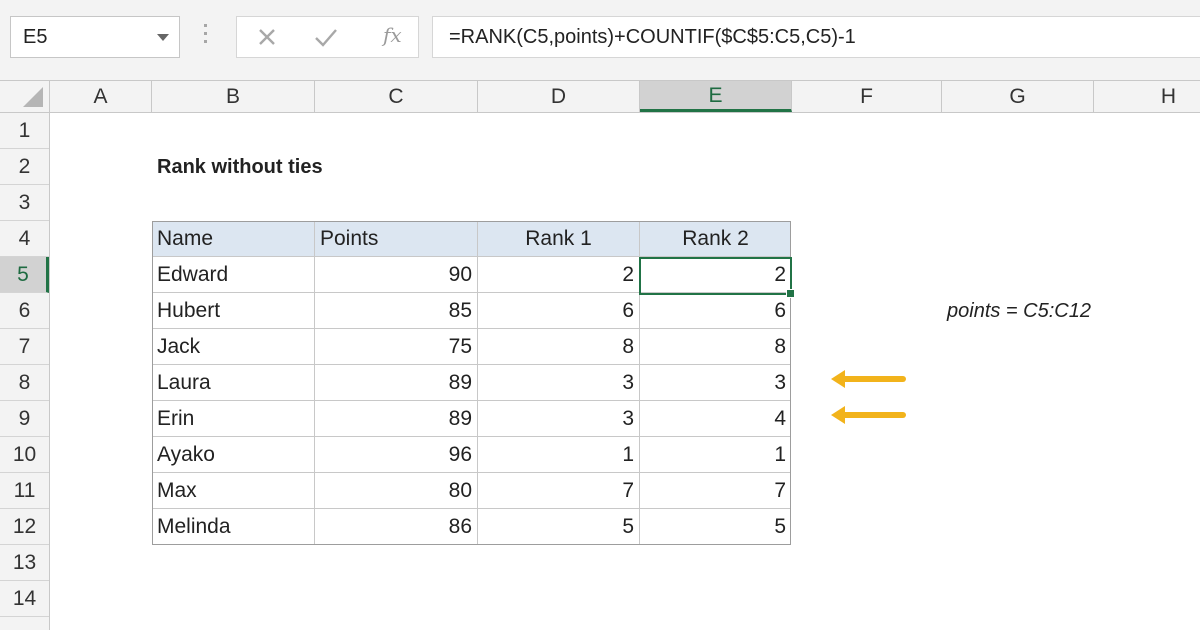 The height and width of the screenshot is (630, 1200). I want to click on column-headers: A B C D E F G H, so click(600, 96).